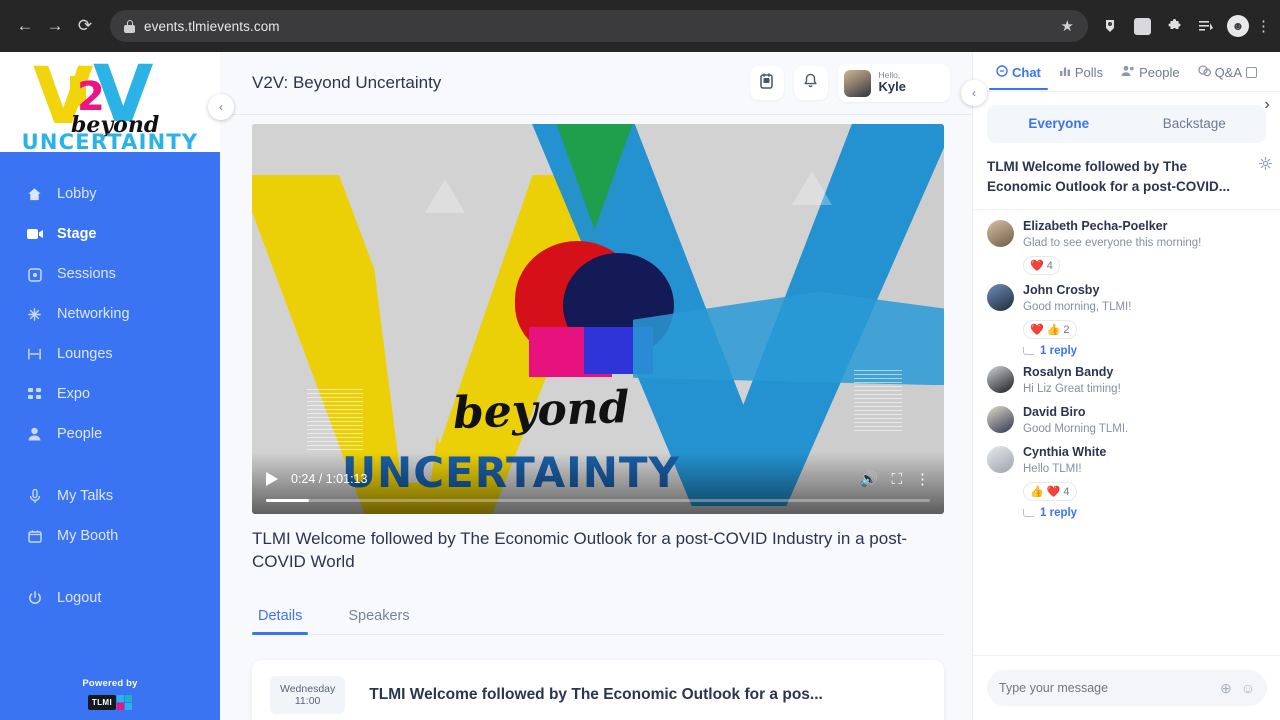 The height and width of the screenshot is (720, 1280). I want to click on session-date-badge: Wednesday 11:00, so click(308, 694).